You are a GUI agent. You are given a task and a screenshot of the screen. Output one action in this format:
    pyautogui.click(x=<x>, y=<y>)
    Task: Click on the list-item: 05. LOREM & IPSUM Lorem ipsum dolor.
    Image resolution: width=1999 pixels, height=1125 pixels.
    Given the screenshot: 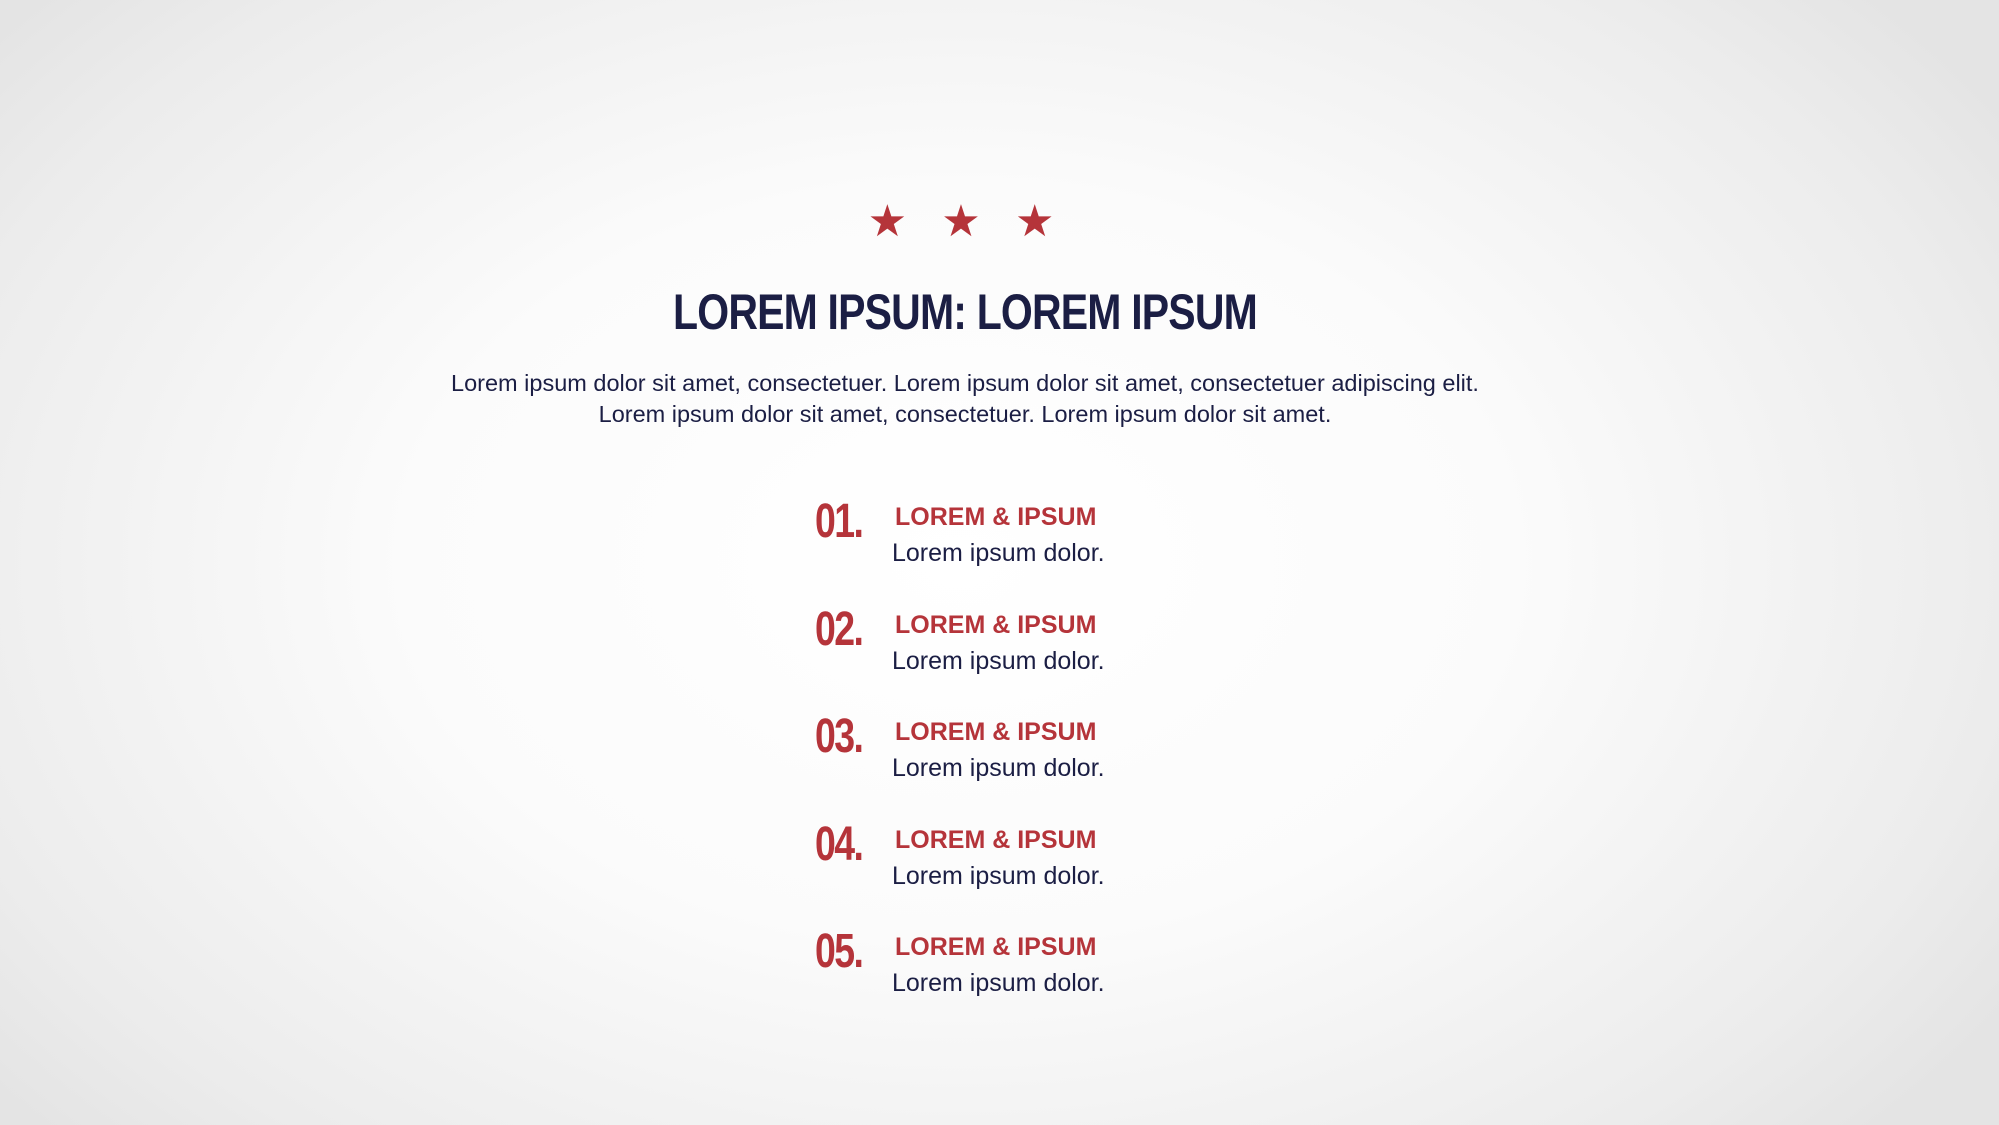 What is the action you would take?
    pyautogui.click(x=1015, y=974)
    